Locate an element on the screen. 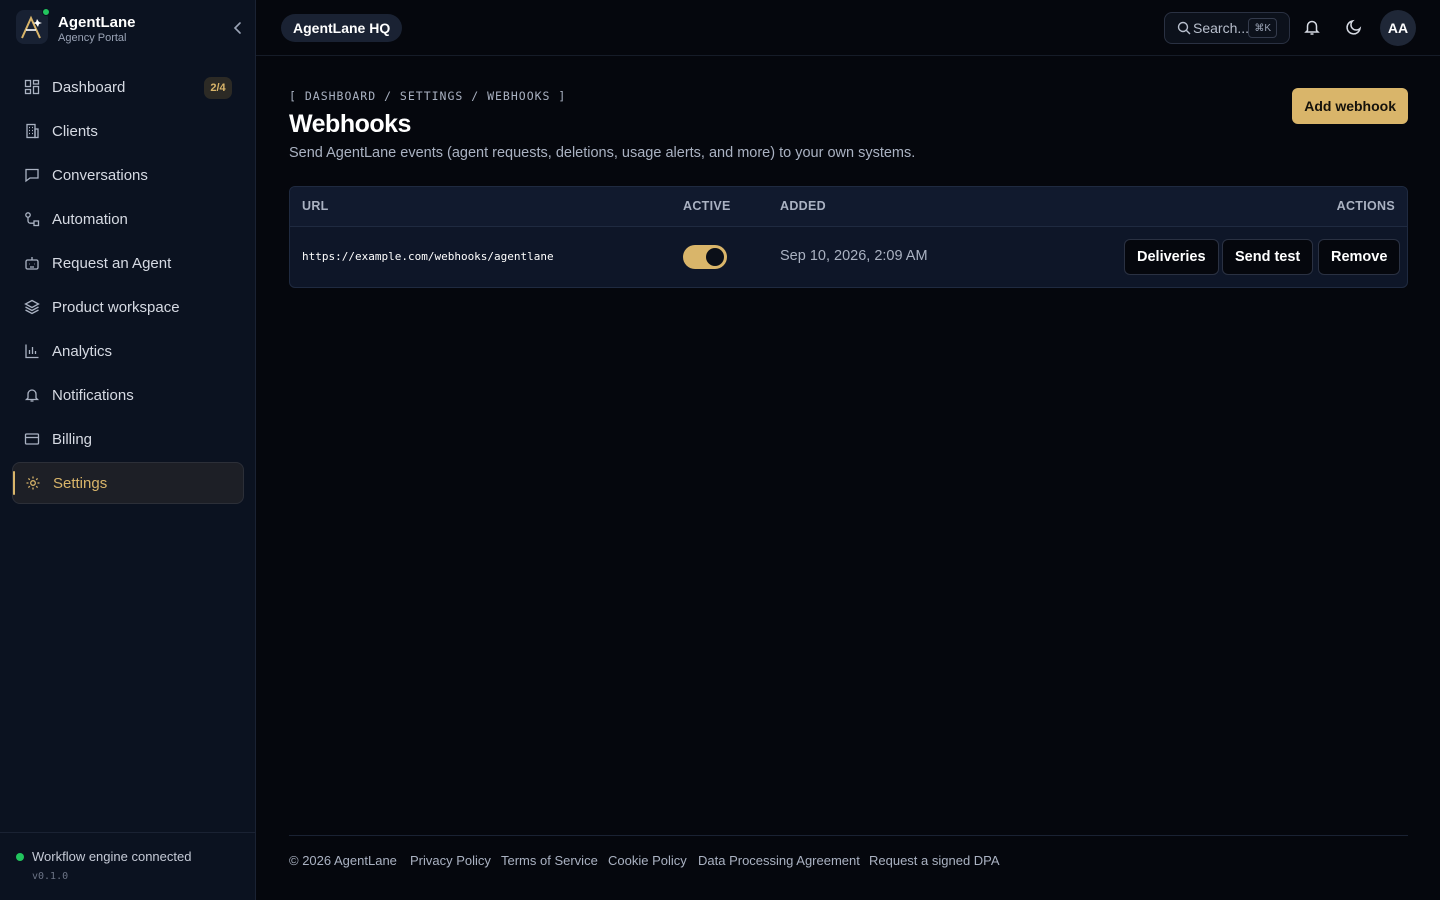 The width and height of the screenshot is (1440, 900). footer-link-cookie: Cookie Policy is located at coordinates (647, 860).